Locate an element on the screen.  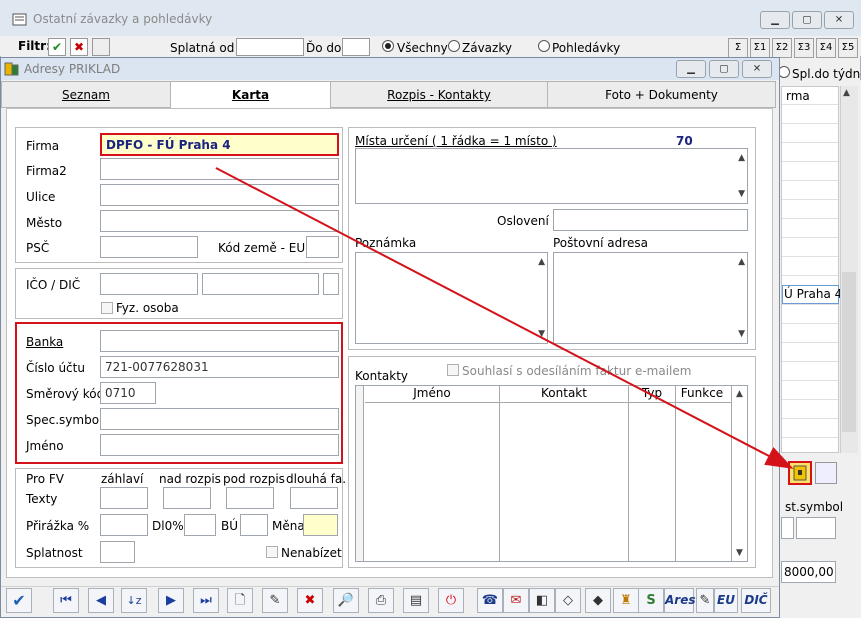
dialog-close-button: ✕ is located at coordinates (757, 69).